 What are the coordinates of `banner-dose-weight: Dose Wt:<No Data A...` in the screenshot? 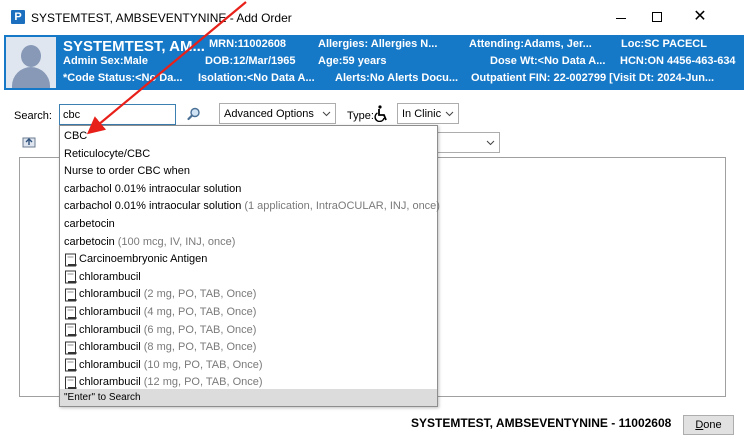 It's located at (548, 61).